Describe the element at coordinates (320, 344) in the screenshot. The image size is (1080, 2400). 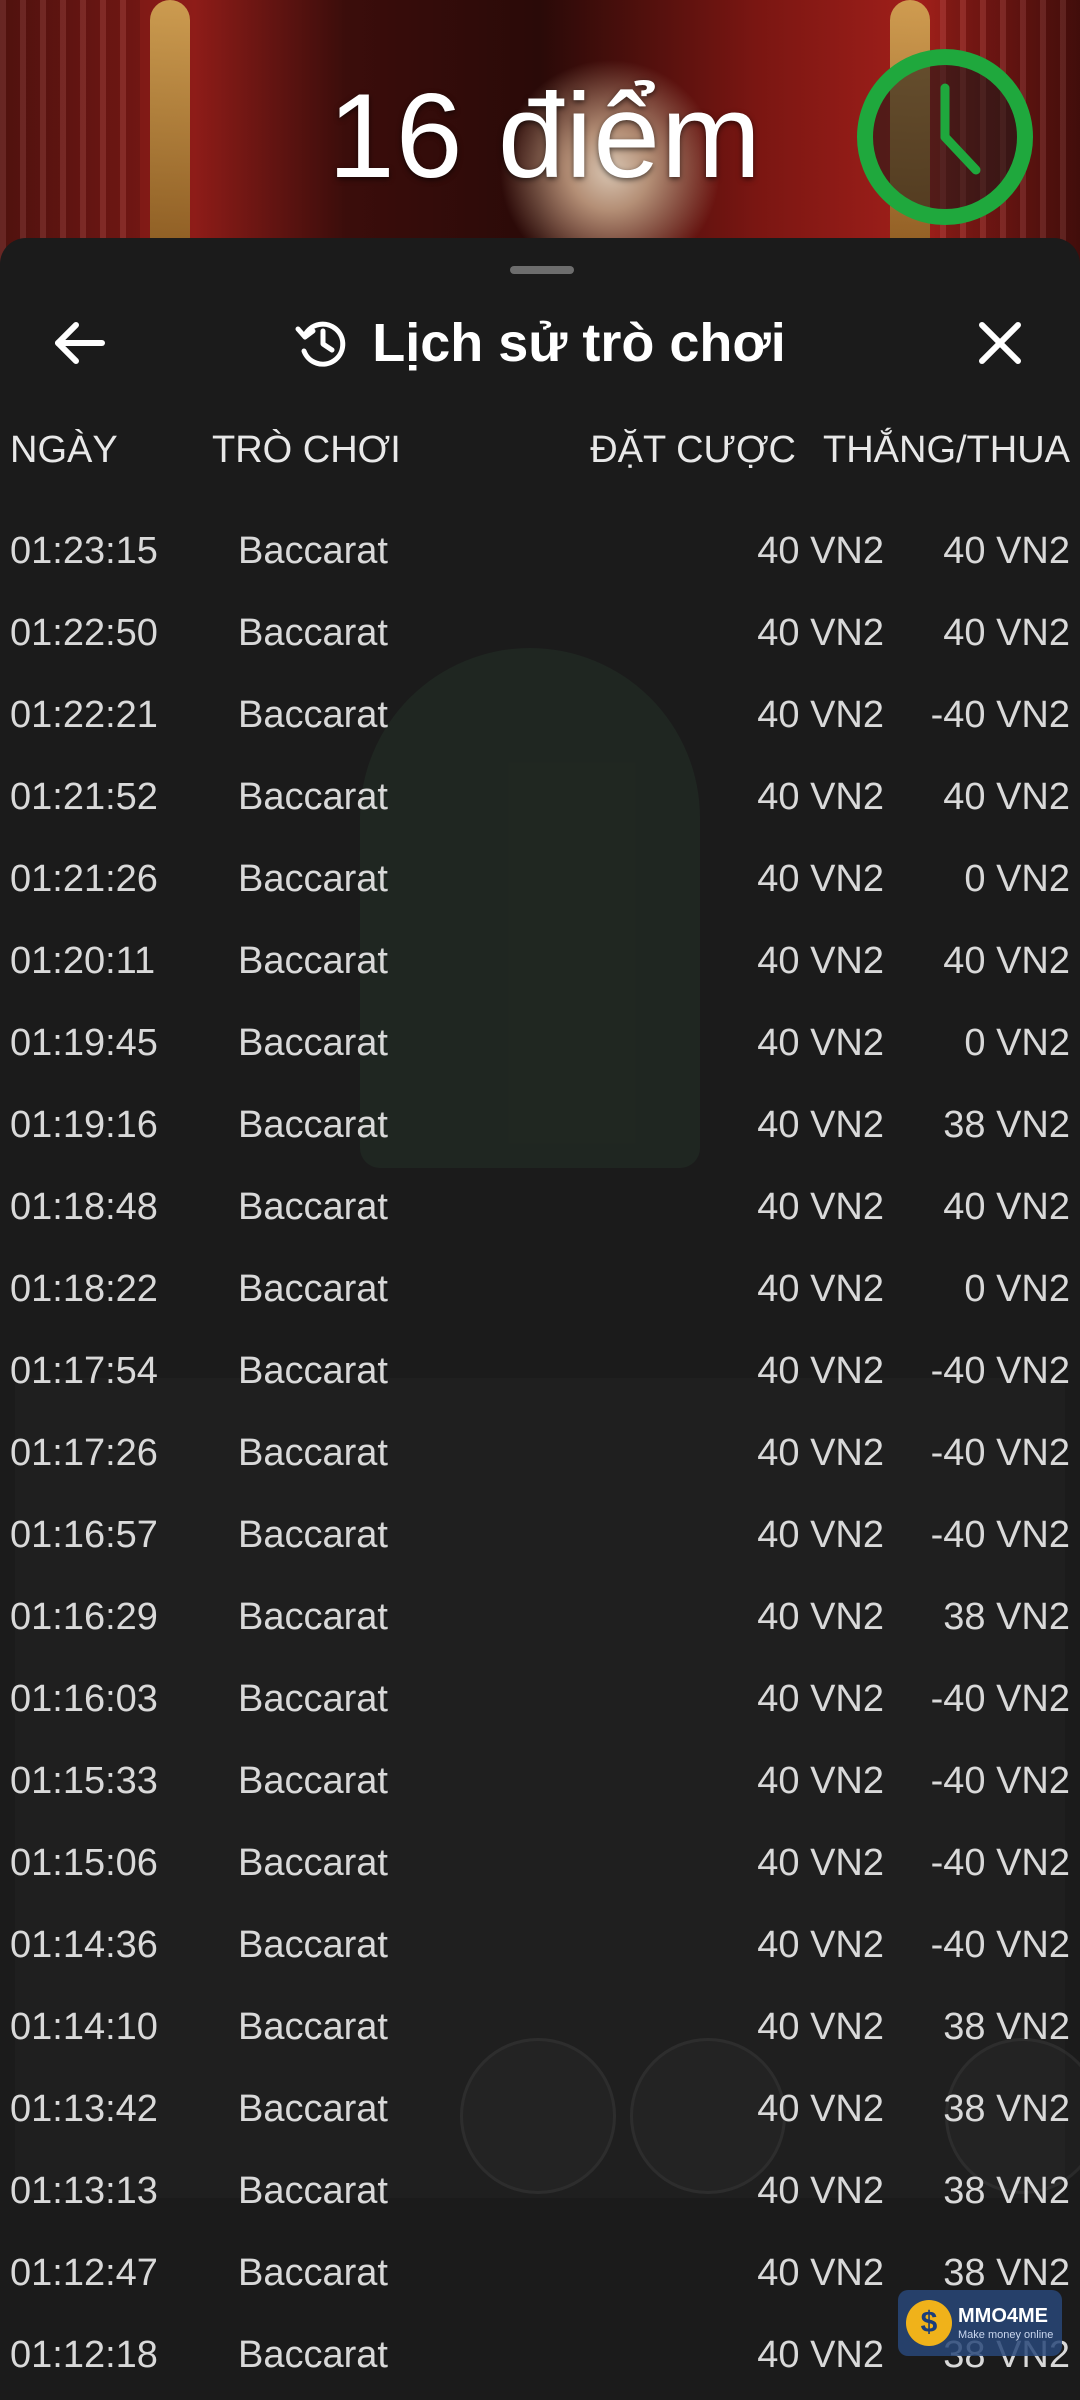
I see `history-icon` at that location.